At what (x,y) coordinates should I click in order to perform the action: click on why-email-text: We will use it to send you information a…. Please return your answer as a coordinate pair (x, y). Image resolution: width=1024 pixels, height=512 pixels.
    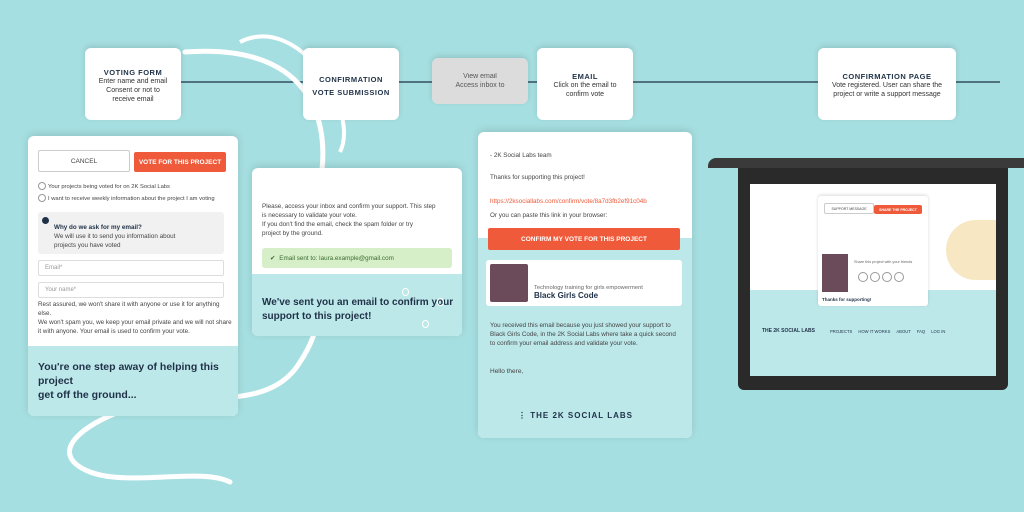
    Looking at the image, I should click on (115, 236).